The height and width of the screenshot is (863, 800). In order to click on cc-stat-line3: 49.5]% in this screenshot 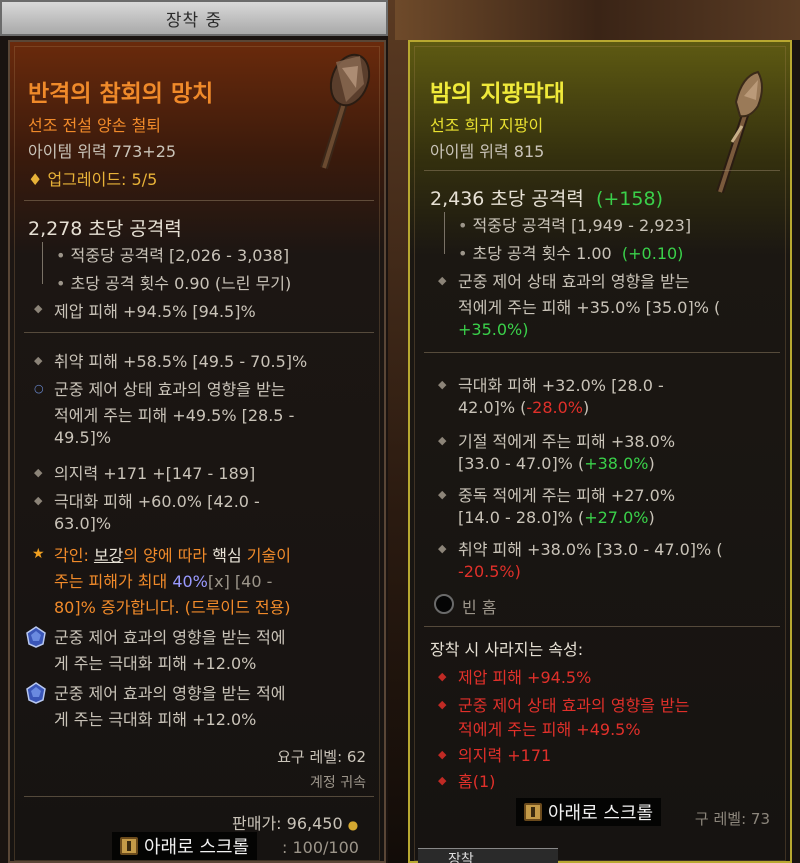, I will do `click(83, 437)`.